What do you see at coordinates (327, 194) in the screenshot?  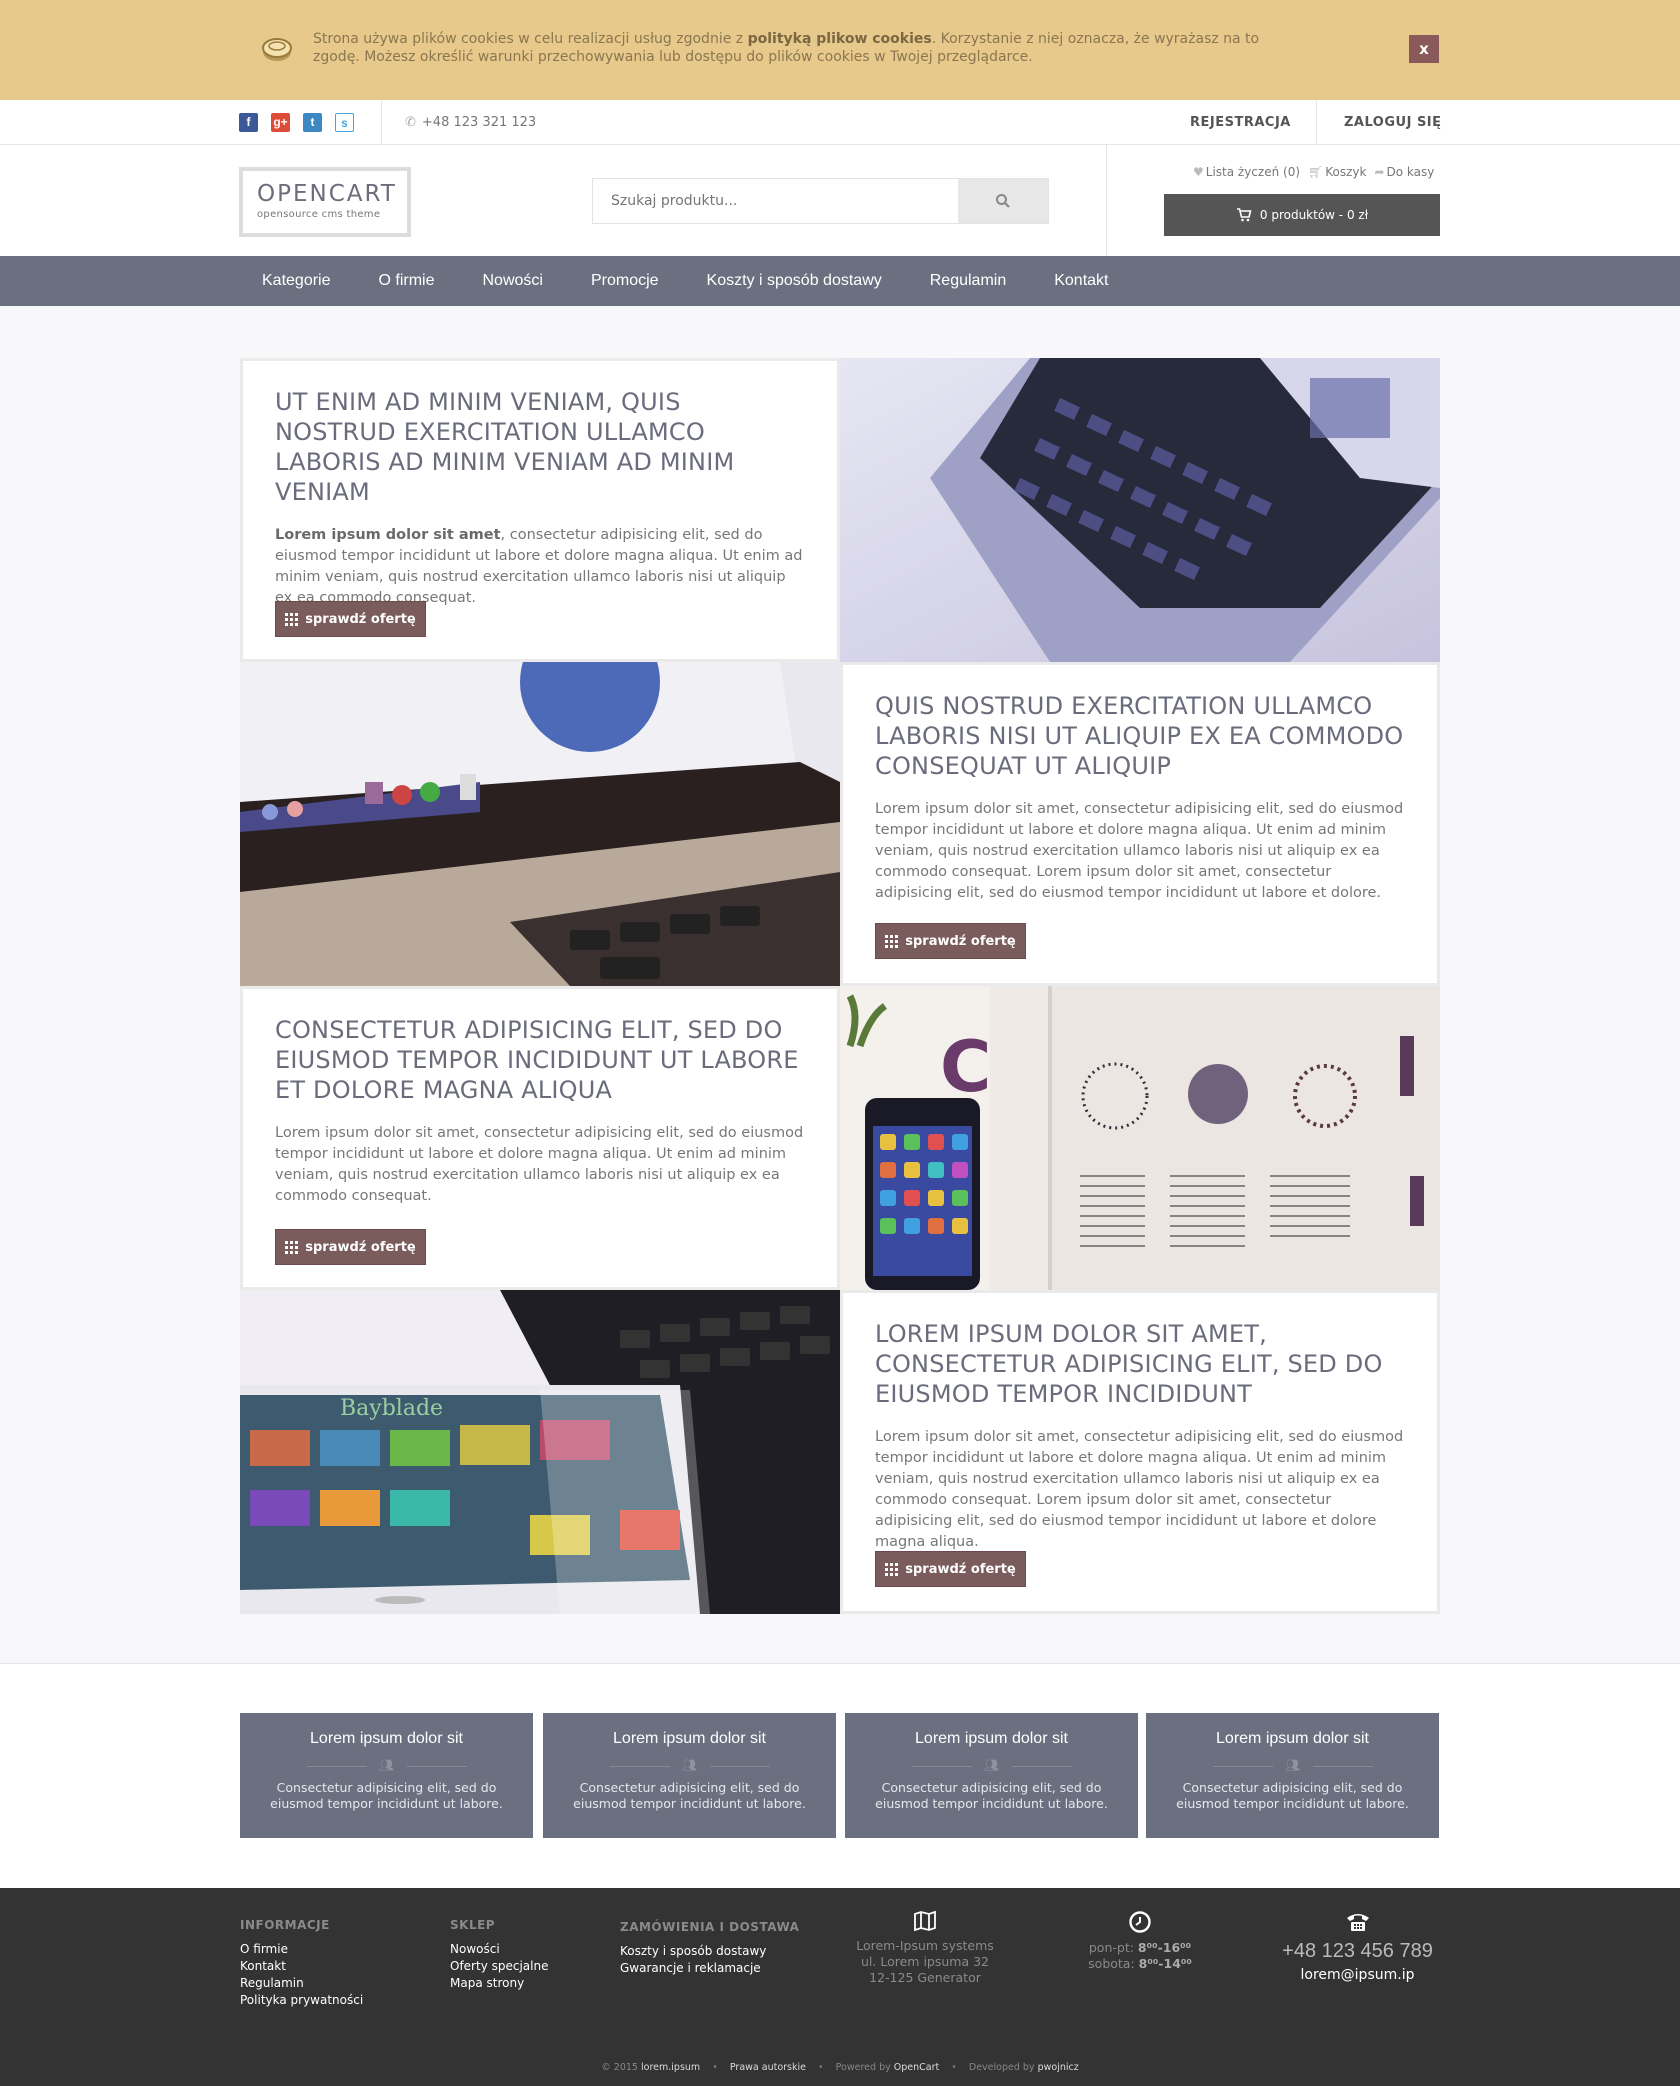 I see `logo-title: OPENCART` at bounding box center [327, 194].